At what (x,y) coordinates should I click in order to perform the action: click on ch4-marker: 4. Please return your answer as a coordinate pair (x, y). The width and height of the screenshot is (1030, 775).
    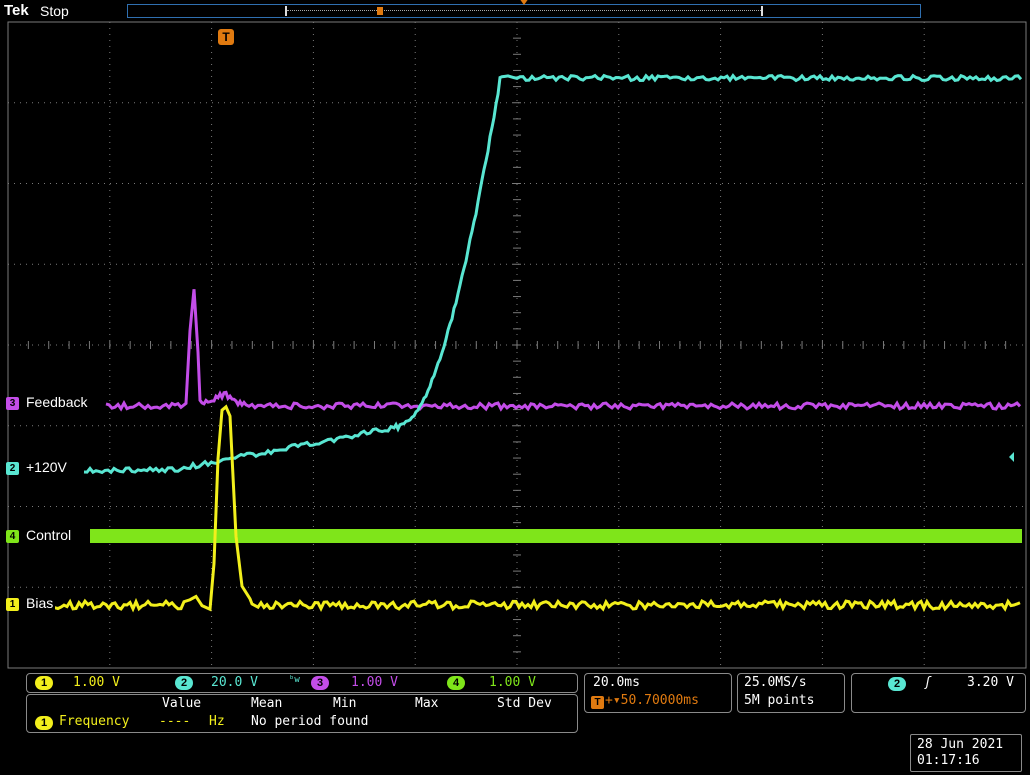
    Looking at the image, I should click on (12, 536).